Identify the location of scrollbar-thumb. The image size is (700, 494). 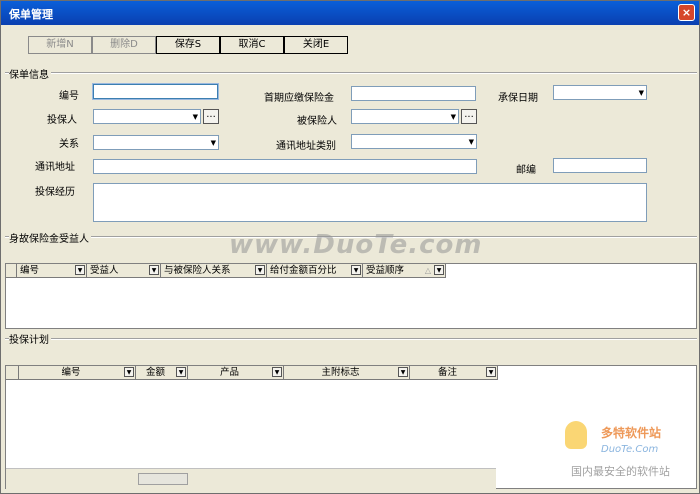
(163, 479).